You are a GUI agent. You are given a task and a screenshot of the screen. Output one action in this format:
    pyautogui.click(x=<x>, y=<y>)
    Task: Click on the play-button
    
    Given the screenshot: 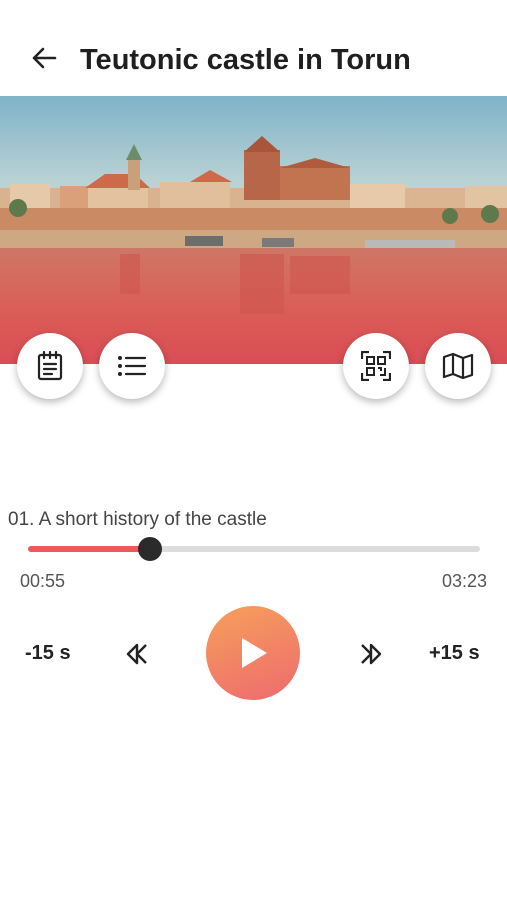 What is the action you would take?
    pyautogui.click(x=253, y=653)
    